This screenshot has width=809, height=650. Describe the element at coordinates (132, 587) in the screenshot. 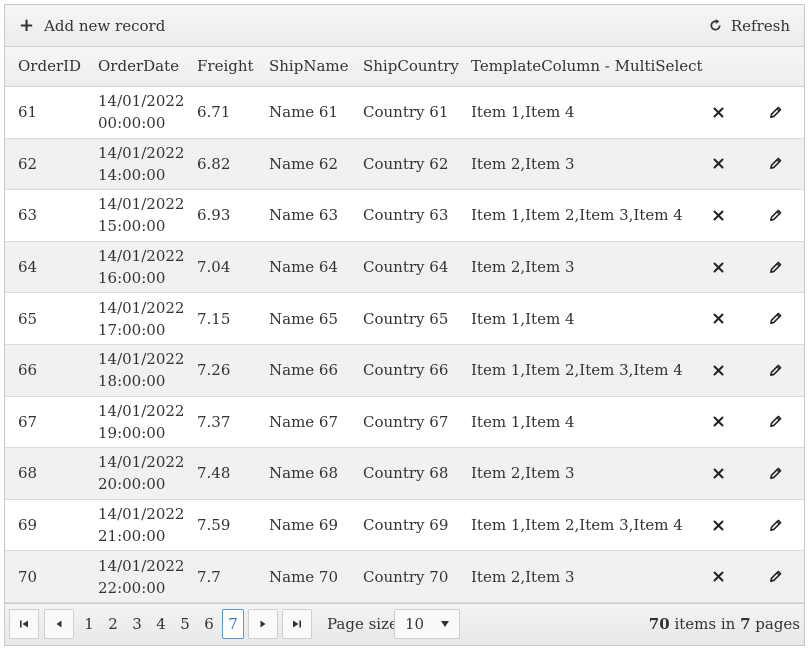

I see `cell-orderdate-time: 22:00:00` at that location.